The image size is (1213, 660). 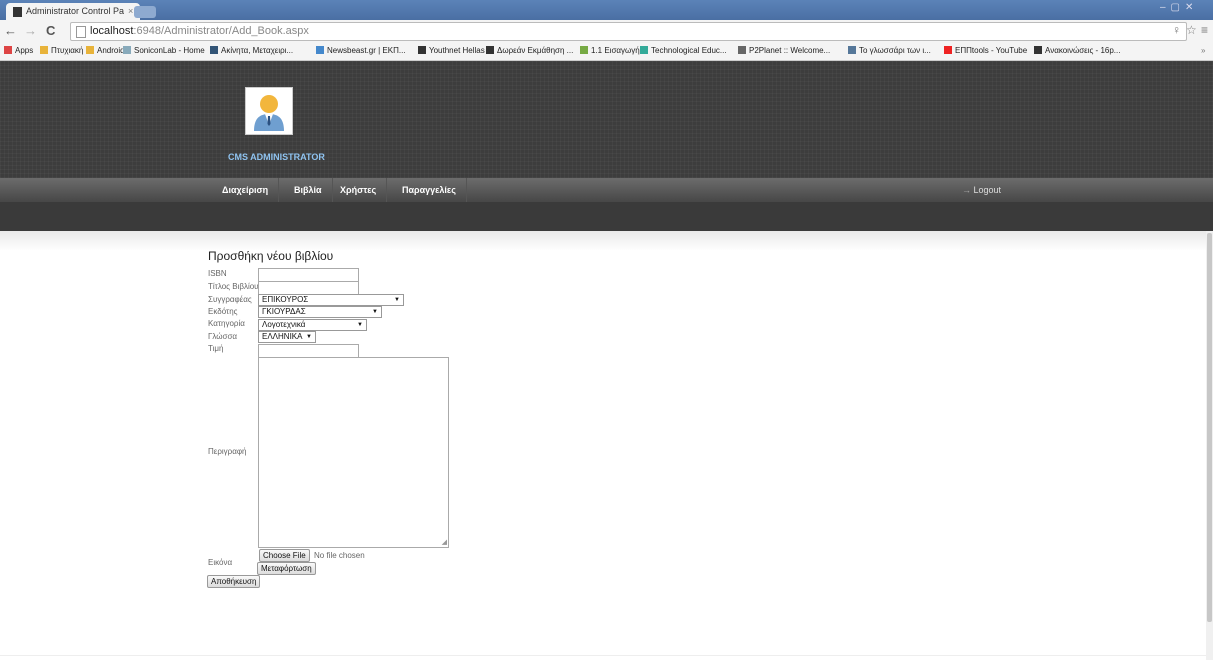 I want to click on form-title: Προσθήκη νέου βιβλίου, so click(x=271, y=256).